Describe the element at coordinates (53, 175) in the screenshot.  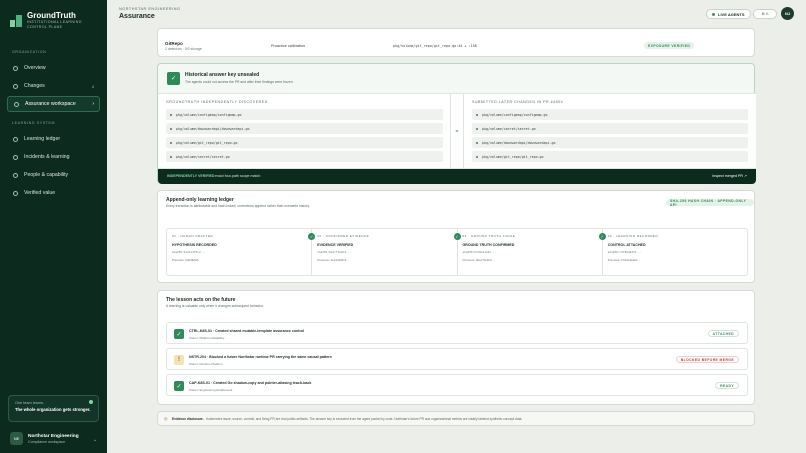
I see `sidebar-item-people: People & capability` at that location.